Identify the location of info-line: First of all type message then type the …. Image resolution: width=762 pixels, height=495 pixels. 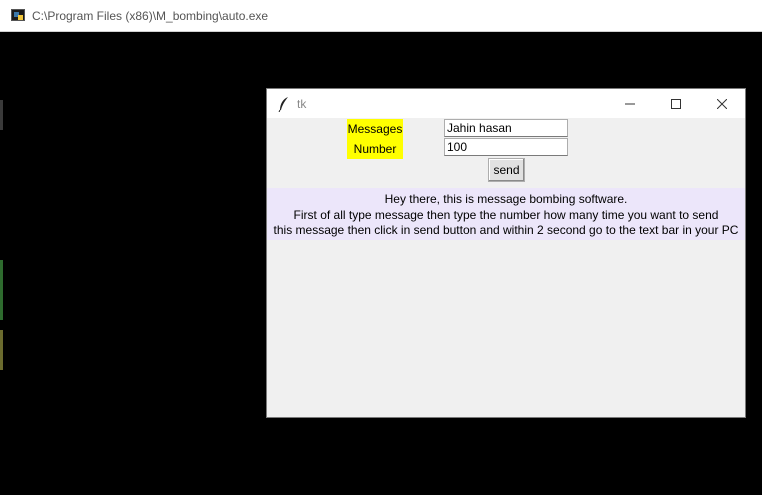
(506, 214).